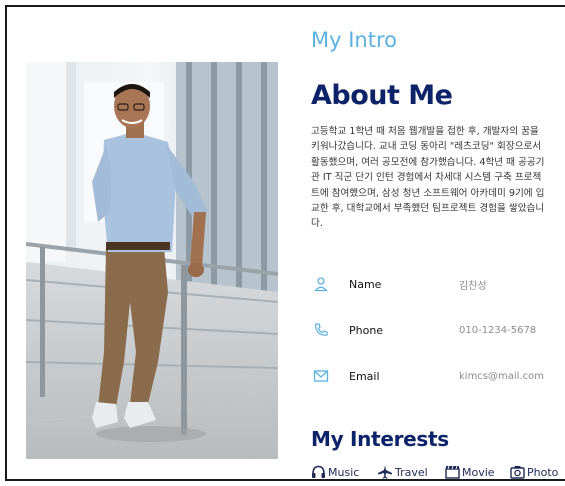  What do you see at coordinates (364, 376) in the screenshot?
I see `contact-label: Email` at bounding box center [364, 376].